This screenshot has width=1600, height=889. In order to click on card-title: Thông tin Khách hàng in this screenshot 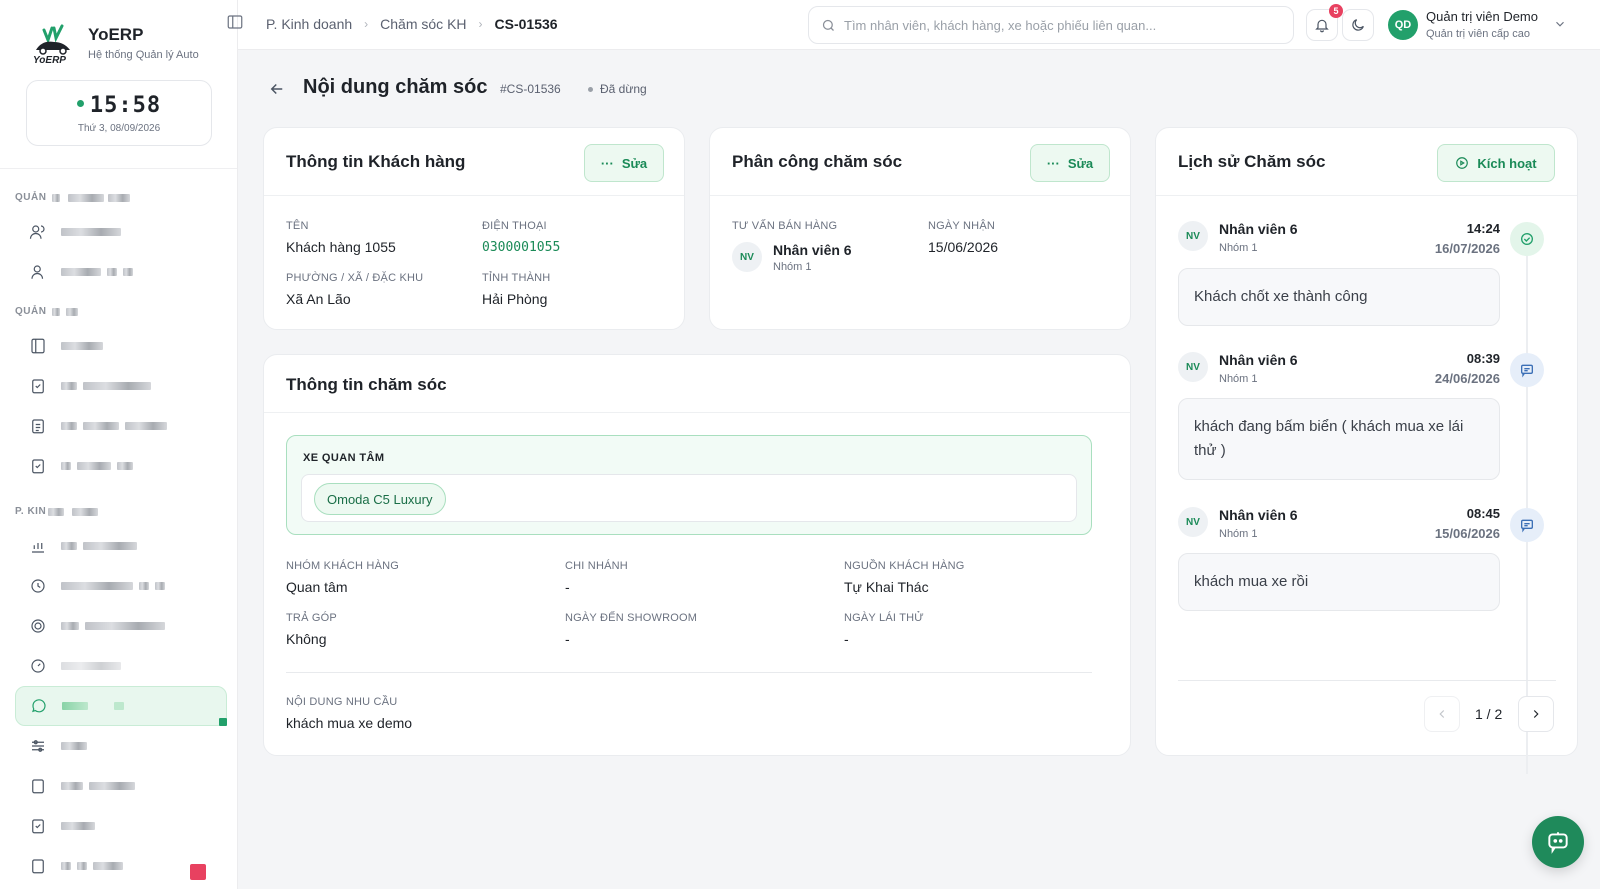, I will do `click(376, 161)`.